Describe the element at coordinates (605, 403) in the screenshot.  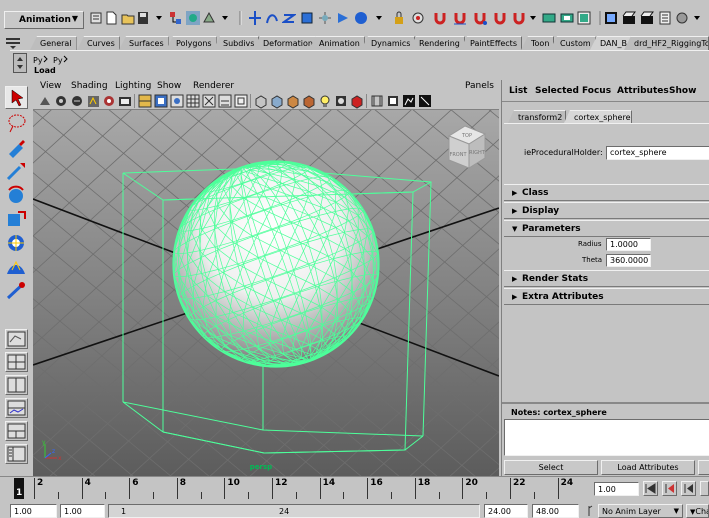
I see `notes-splitter` at that location.